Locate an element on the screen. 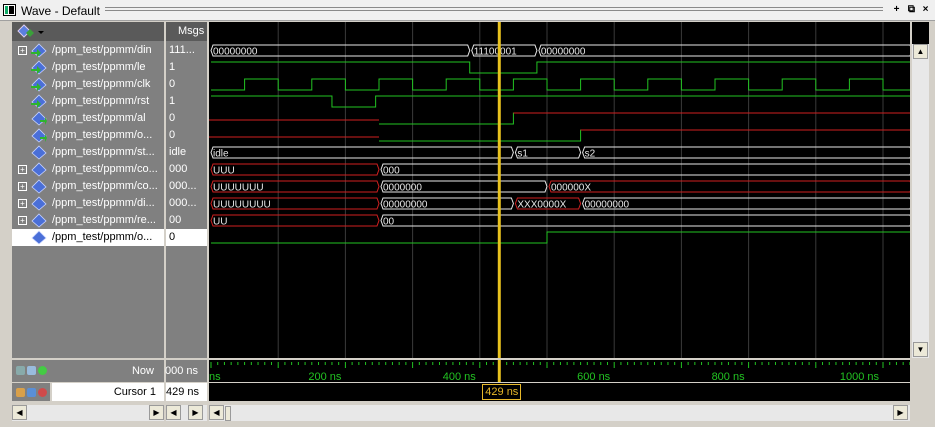  wave-scroll-left: ◀ is located at coordinates (216, 412).